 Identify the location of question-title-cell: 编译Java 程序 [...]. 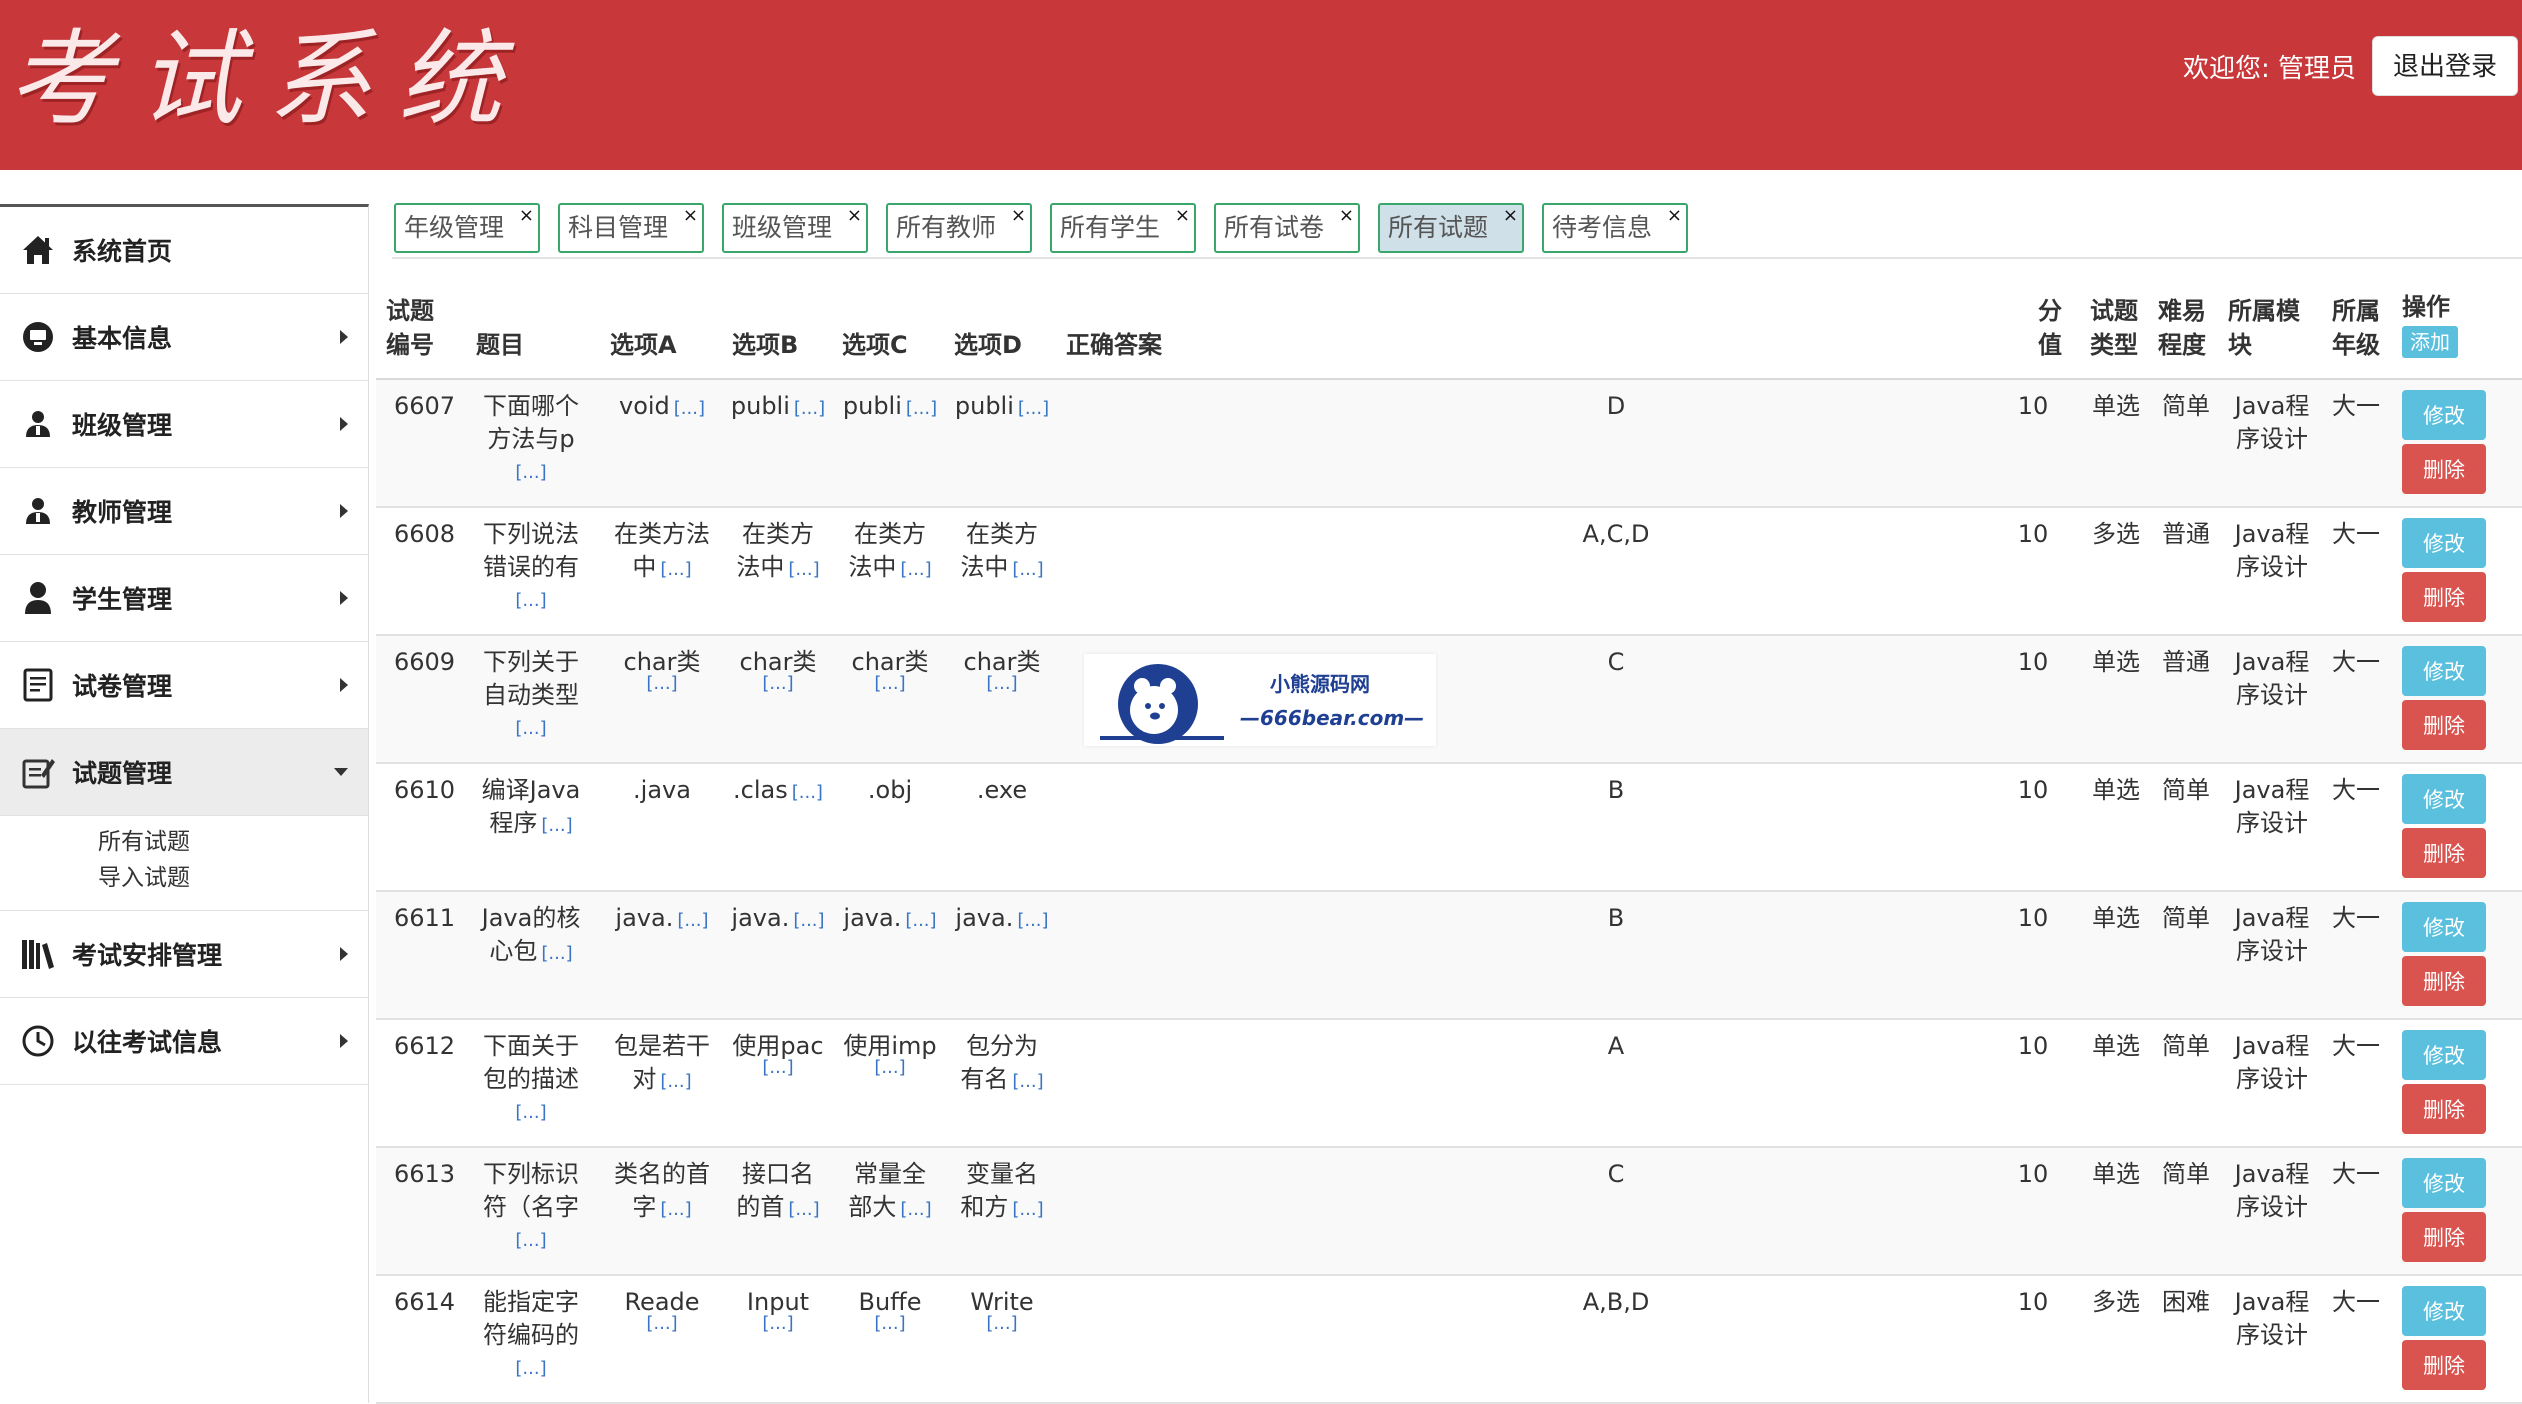
(531, 808).